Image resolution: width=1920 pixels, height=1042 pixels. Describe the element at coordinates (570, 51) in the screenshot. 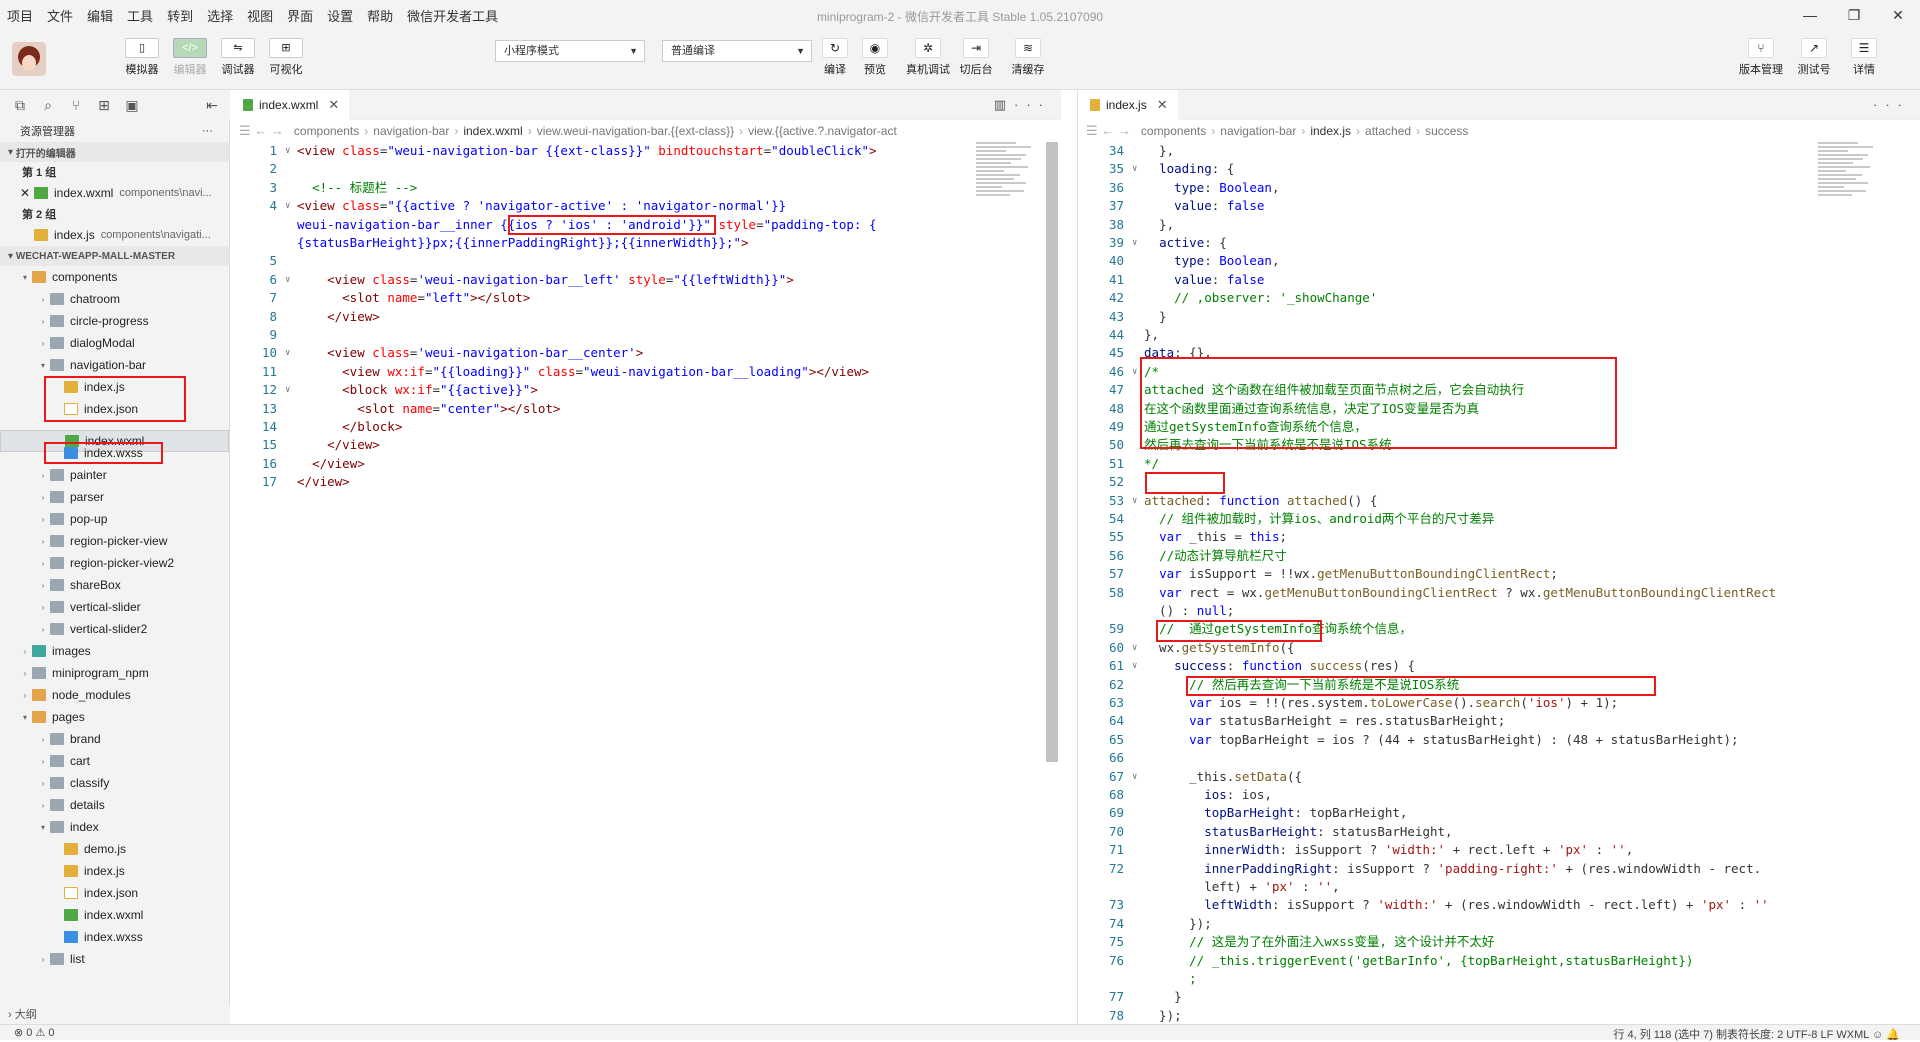

I see `mode-select: 小程序模式 ▼` at that location.